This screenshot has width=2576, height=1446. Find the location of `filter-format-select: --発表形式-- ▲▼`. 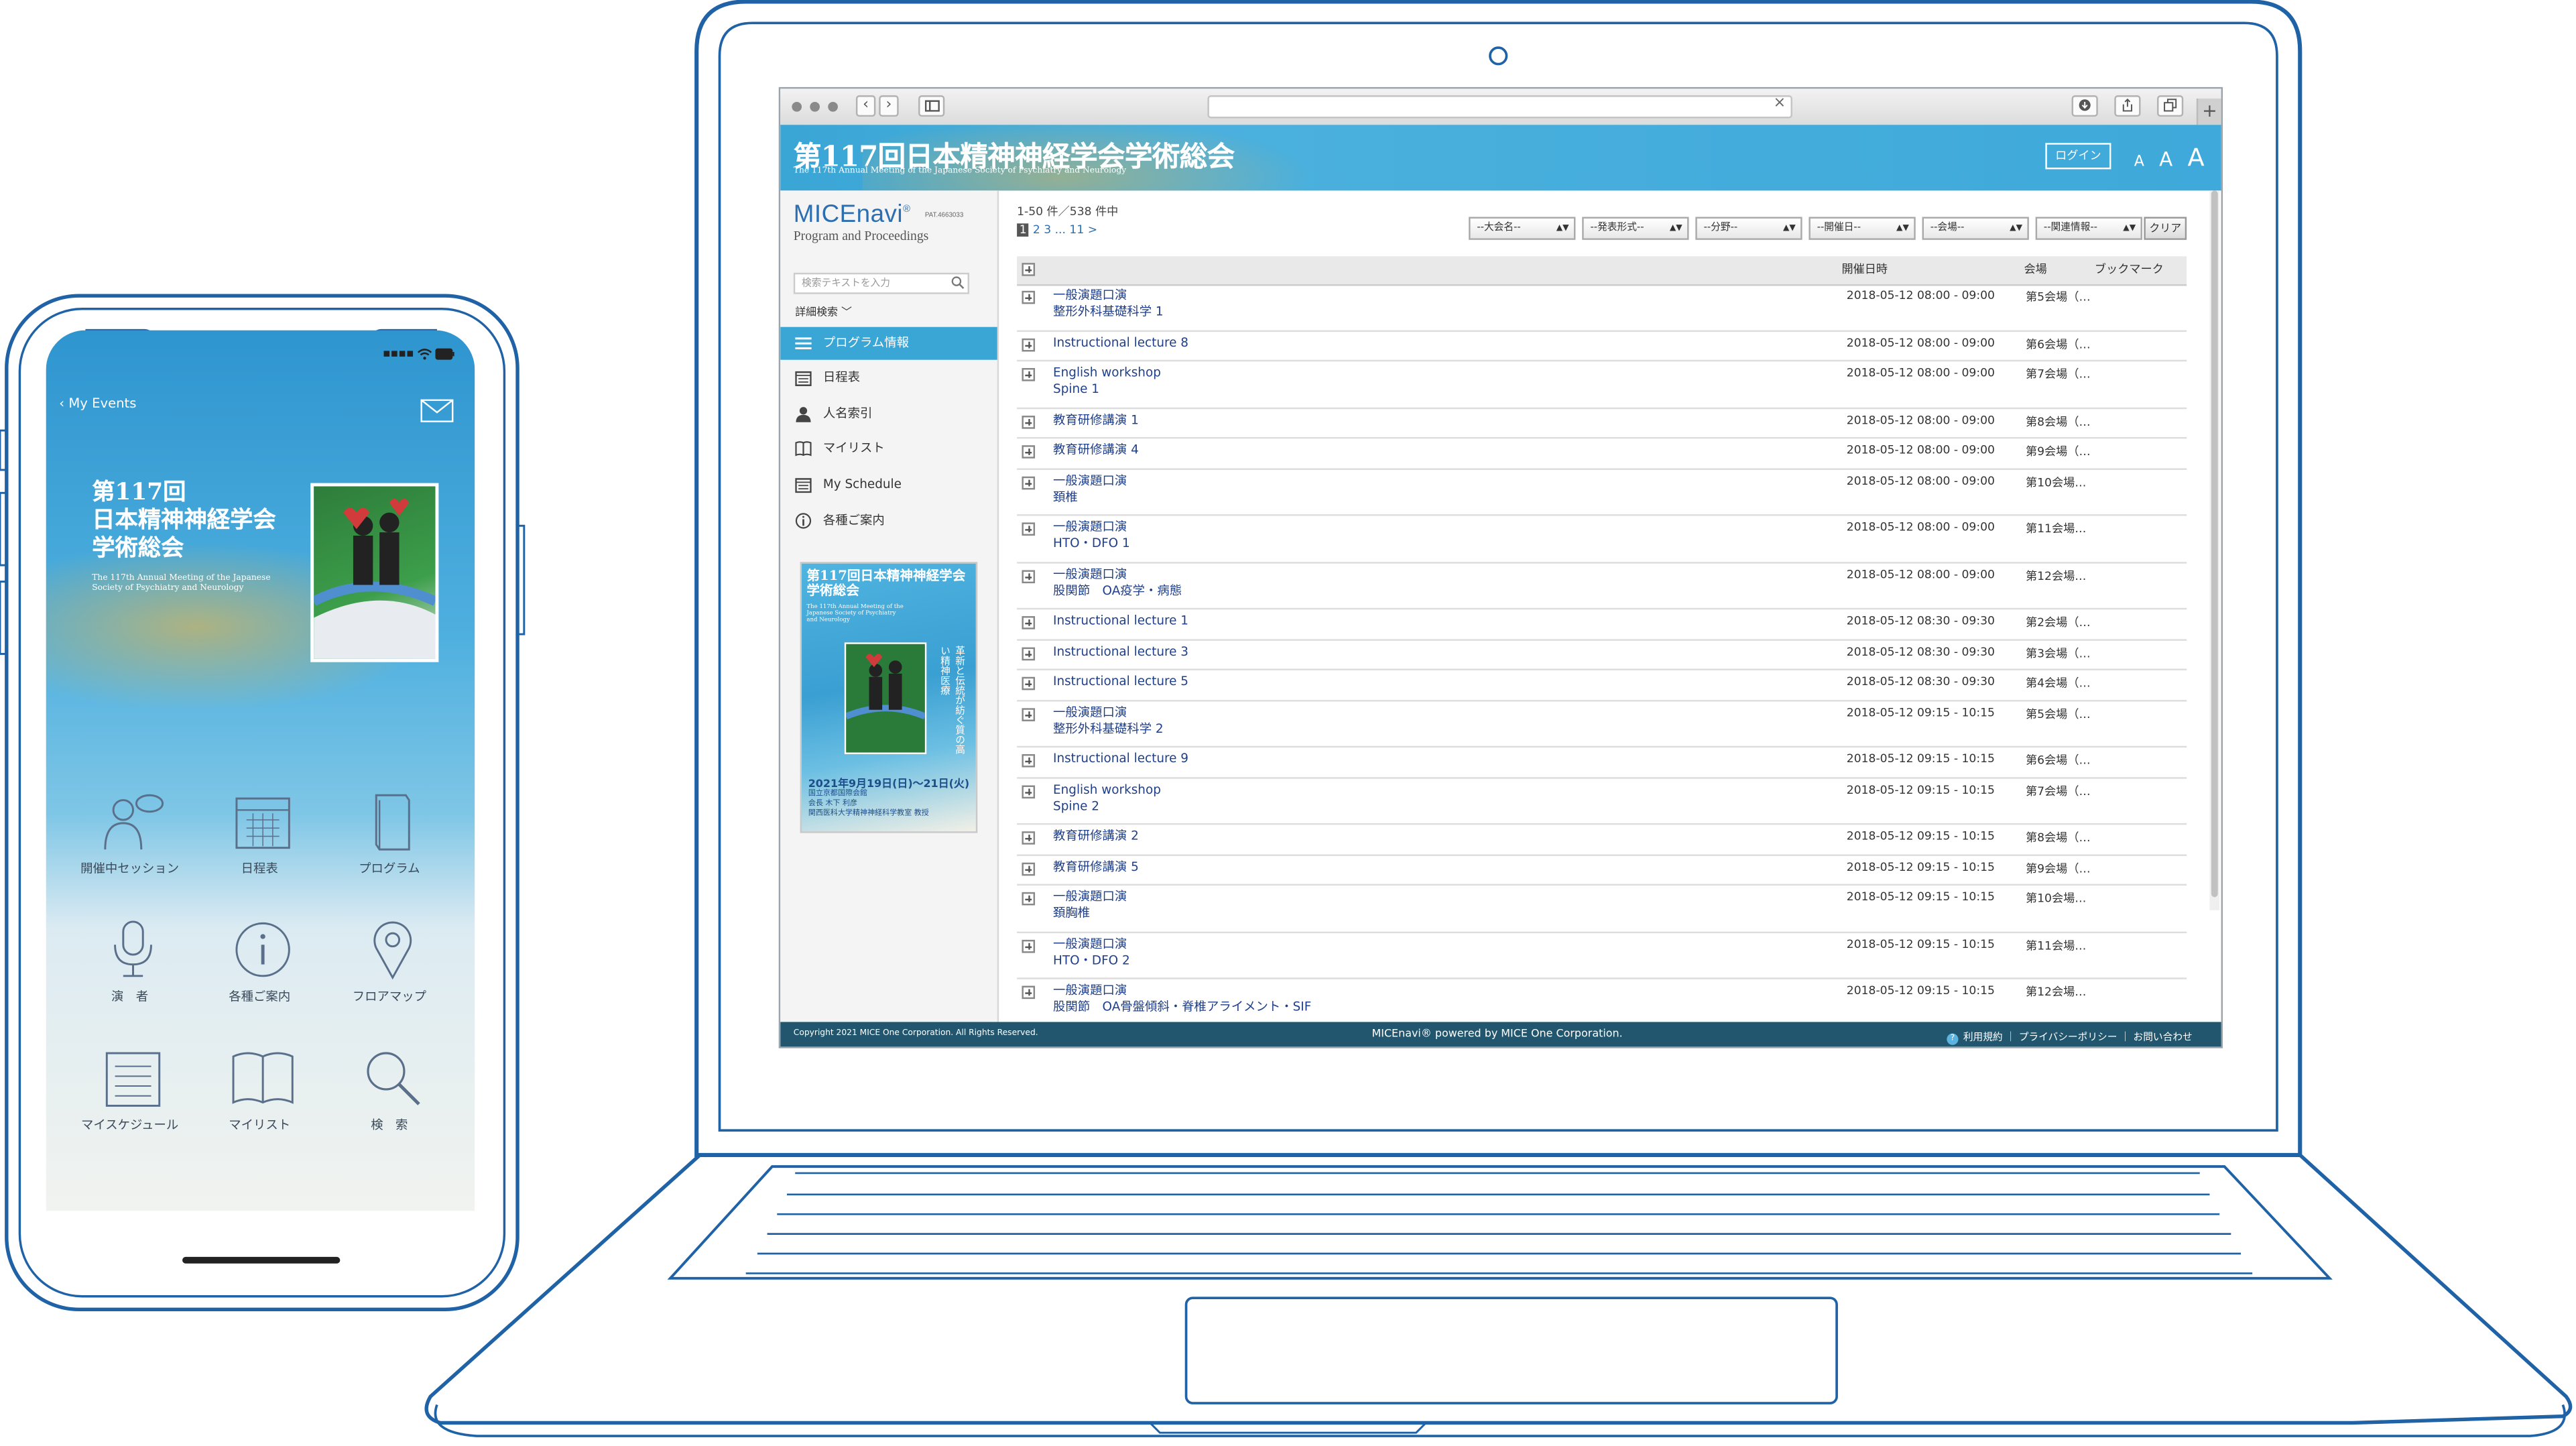

filter-format-select: --発表形式-- ▲▼ is located at coordinates (1636, 229).